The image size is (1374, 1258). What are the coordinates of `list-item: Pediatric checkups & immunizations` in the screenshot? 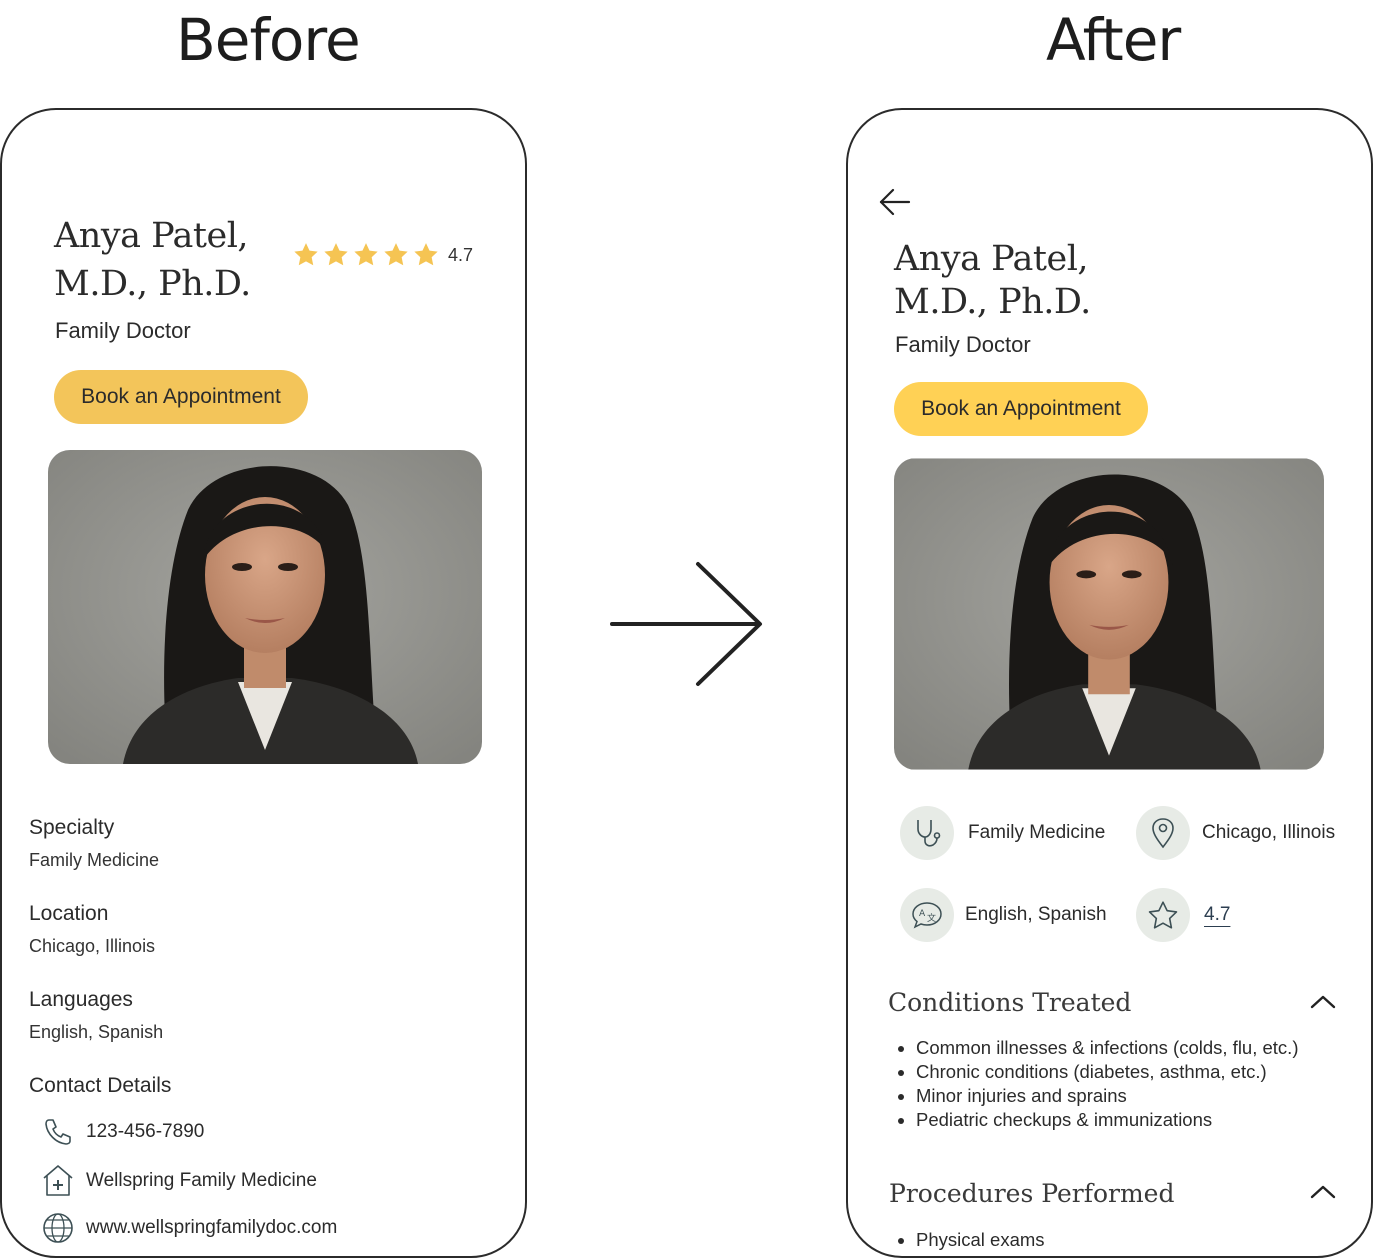 It's located at (1107, 1120).